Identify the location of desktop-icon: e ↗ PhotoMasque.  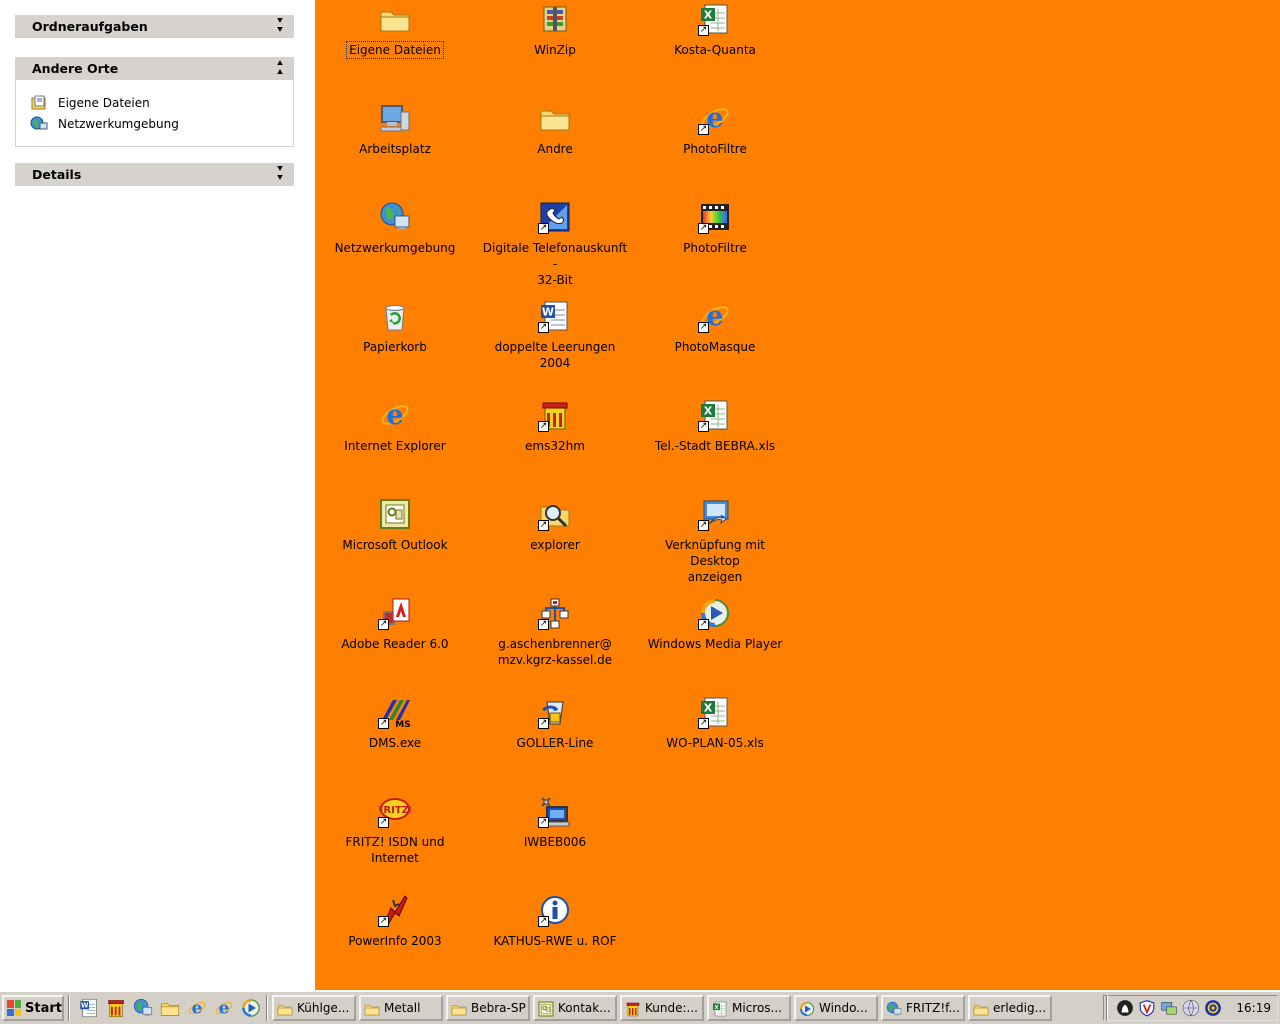
(715, 327).